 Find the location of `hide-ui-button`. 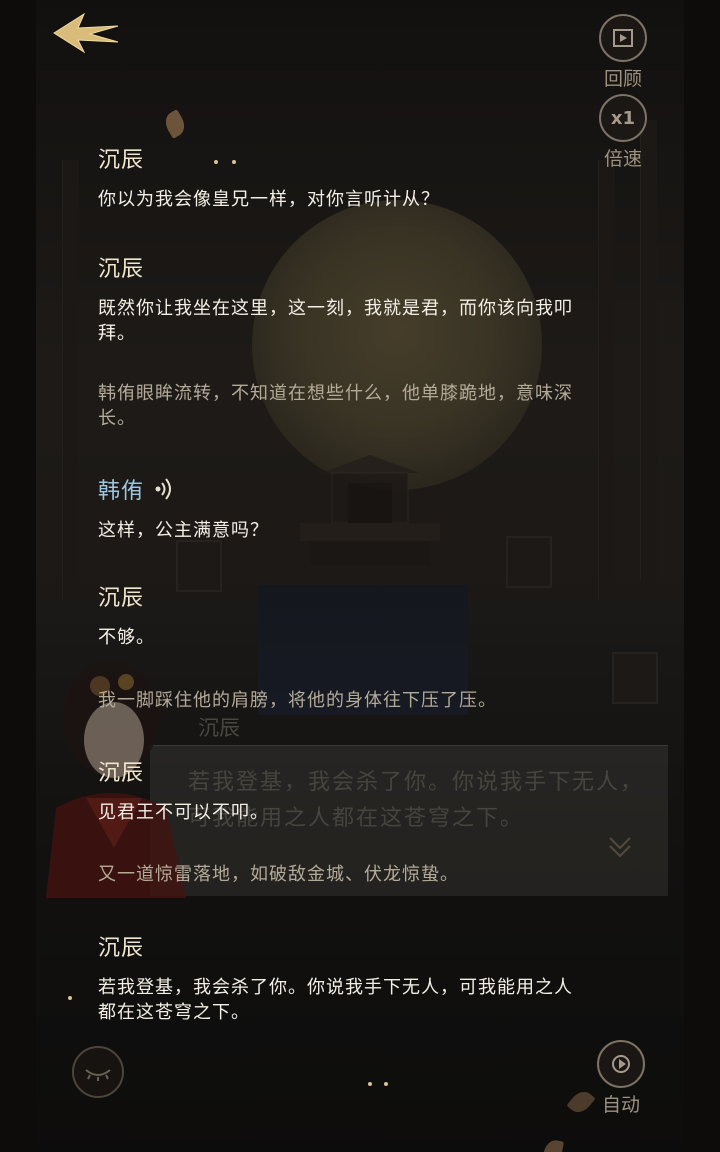

hide-ui-button is located at coordinates (98, 1072).